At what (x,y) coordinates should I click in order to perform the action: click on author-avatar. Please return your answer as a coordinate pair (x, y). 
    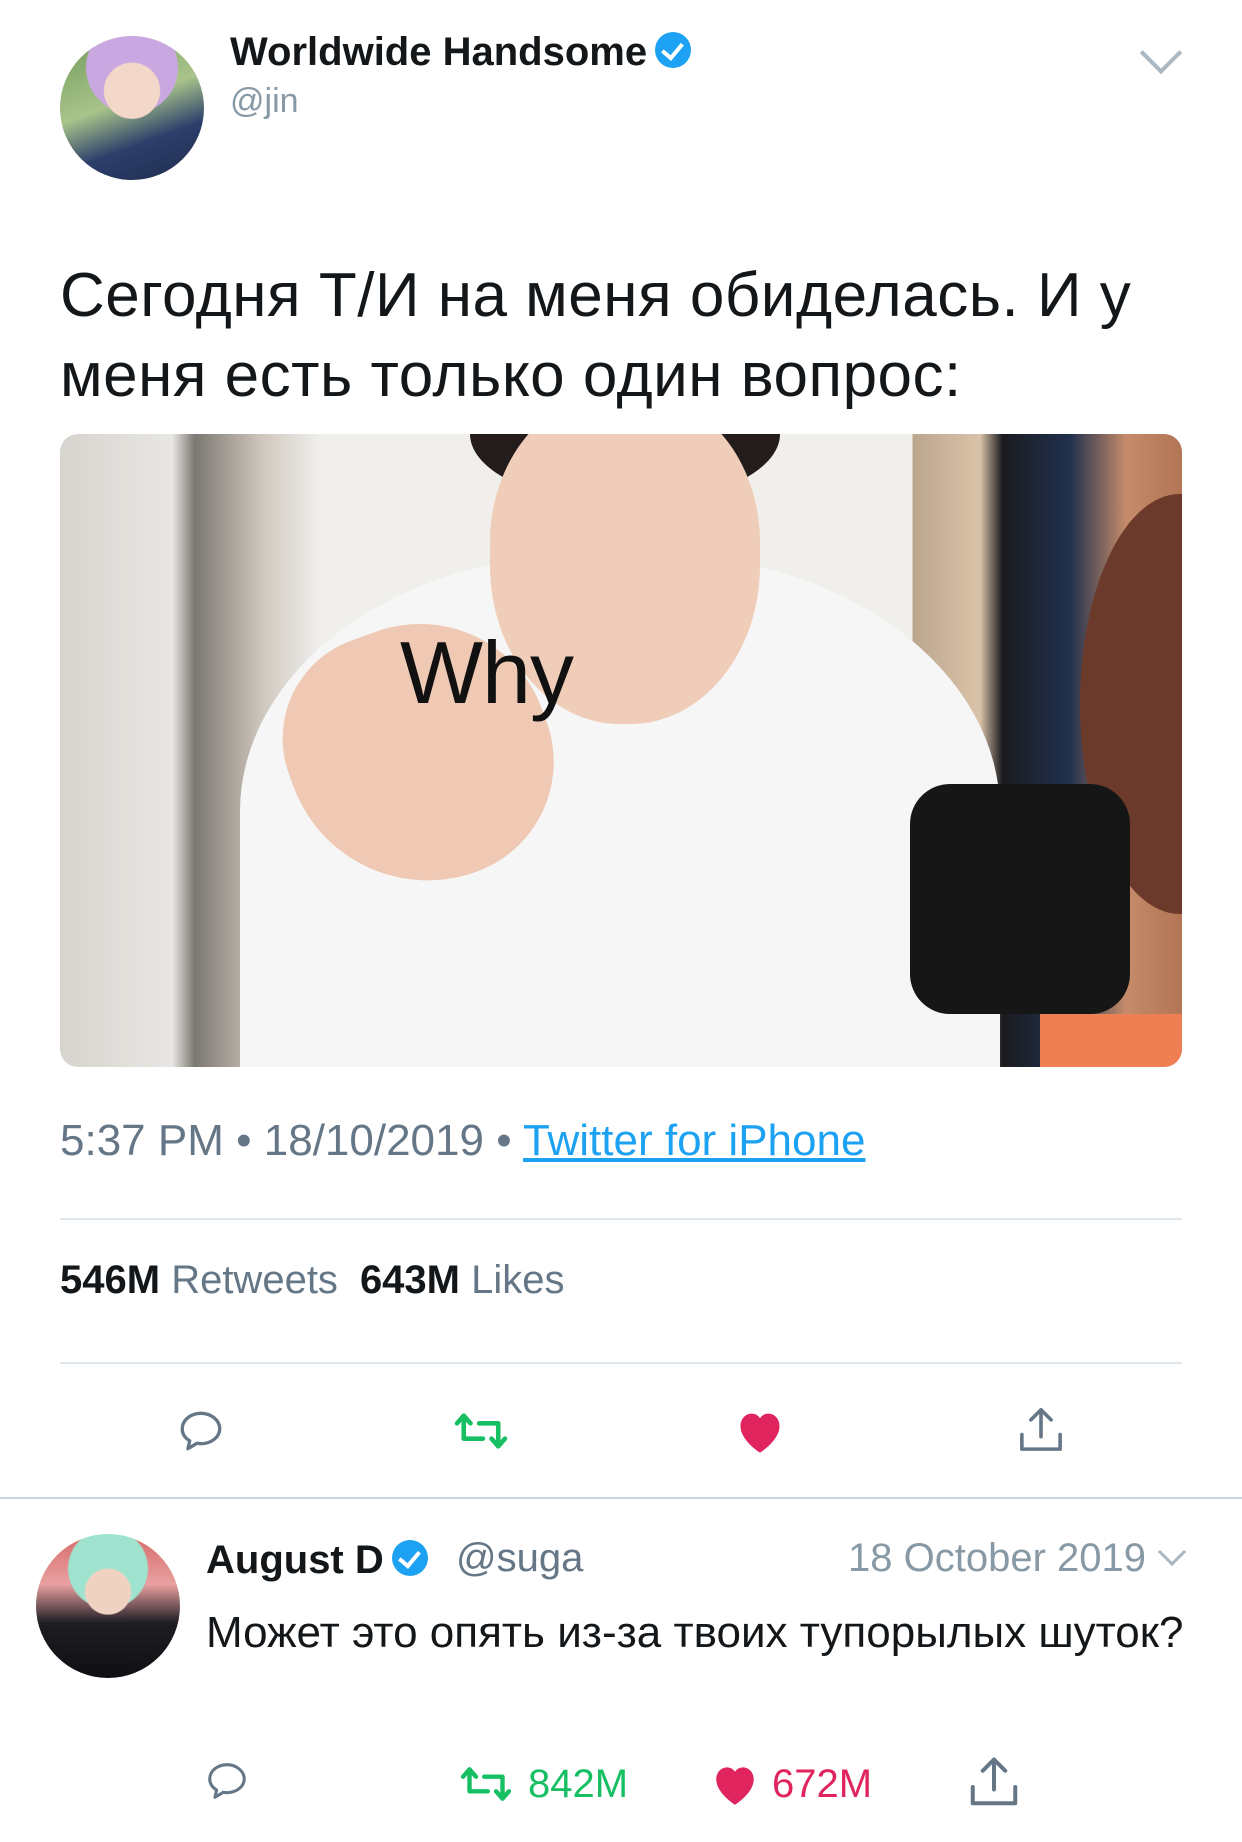
    Looking at the image, I should click on (132, 108).